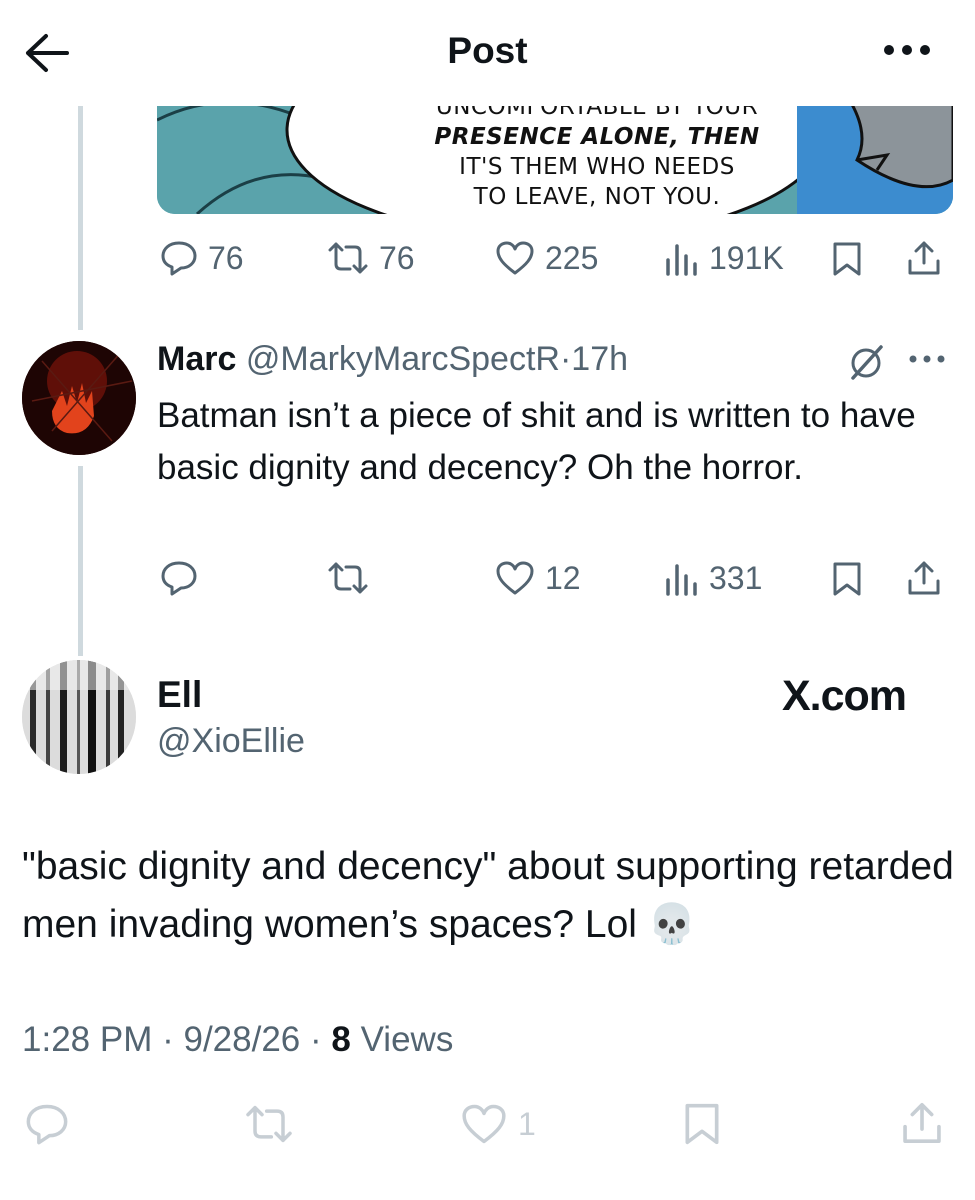 The image size is (975, 1200). I want to click on top-bar: Post, so click(487, 53).